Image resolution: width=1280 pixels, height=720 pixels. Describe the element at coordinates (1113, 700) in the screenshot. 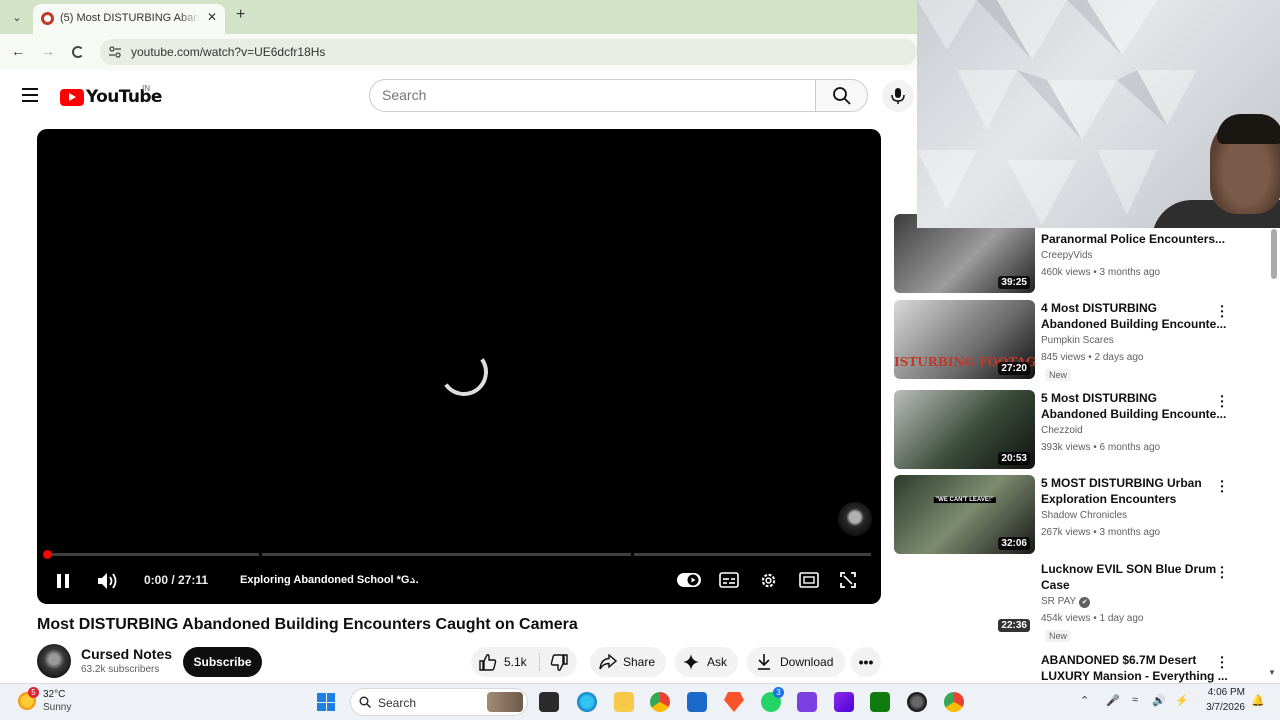

I see `microphone-tray-icon: 🎤` at that location.